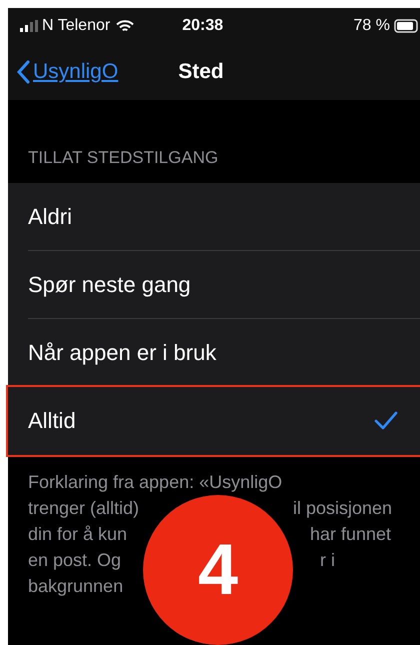 The image size is (420, 645). What do you see at coordinates (76, 26) in the screenshot?
I see `carrier-name: N Telenor` at bounding box center [76, 26].